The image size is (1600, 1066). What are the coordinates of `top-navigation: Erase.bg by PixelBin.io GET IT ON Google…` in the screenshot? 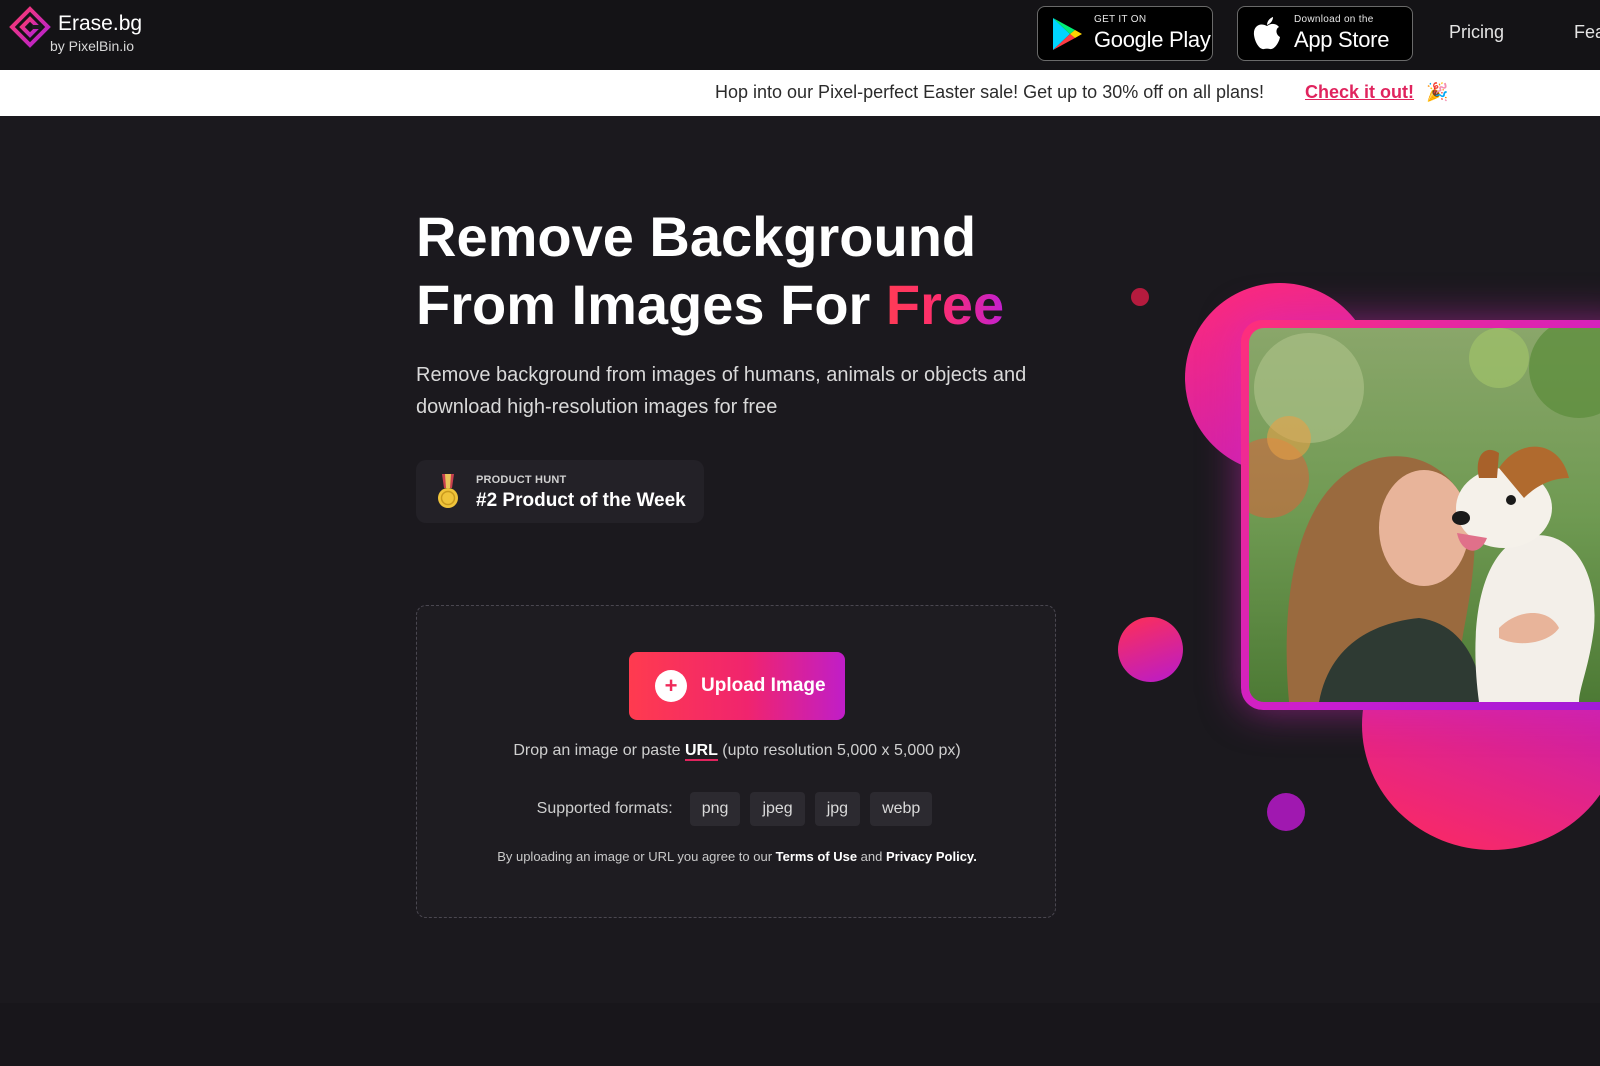 It's located at (800, 35).